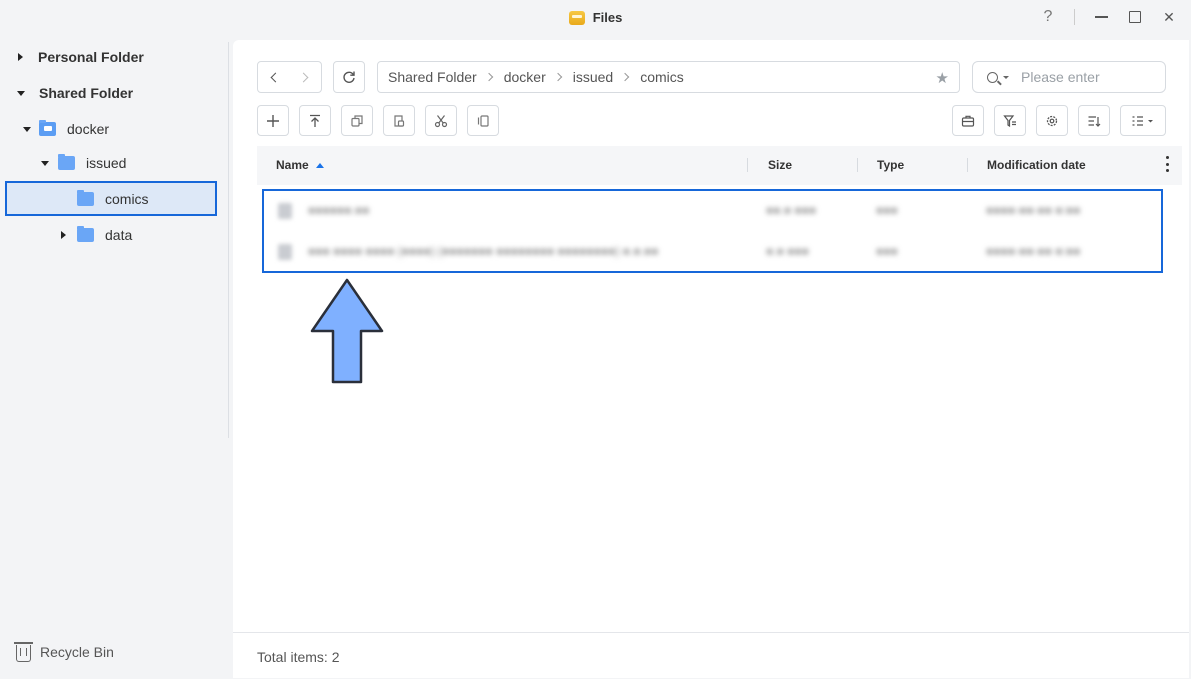 The width and height of the screenshot is (1191, 679). Describe the element at coordinates (483, 120) in the screenshot. I see `duplicate-button` at that location.